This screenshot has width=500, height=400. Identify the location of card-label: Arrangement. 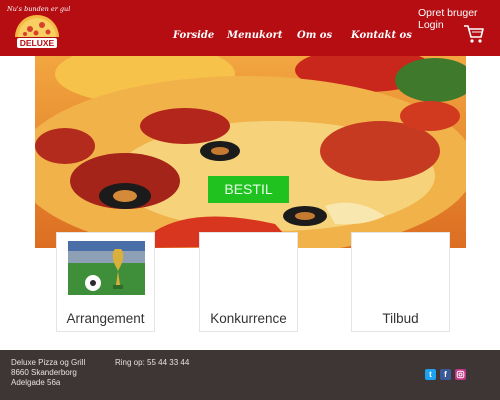
(105, 318).